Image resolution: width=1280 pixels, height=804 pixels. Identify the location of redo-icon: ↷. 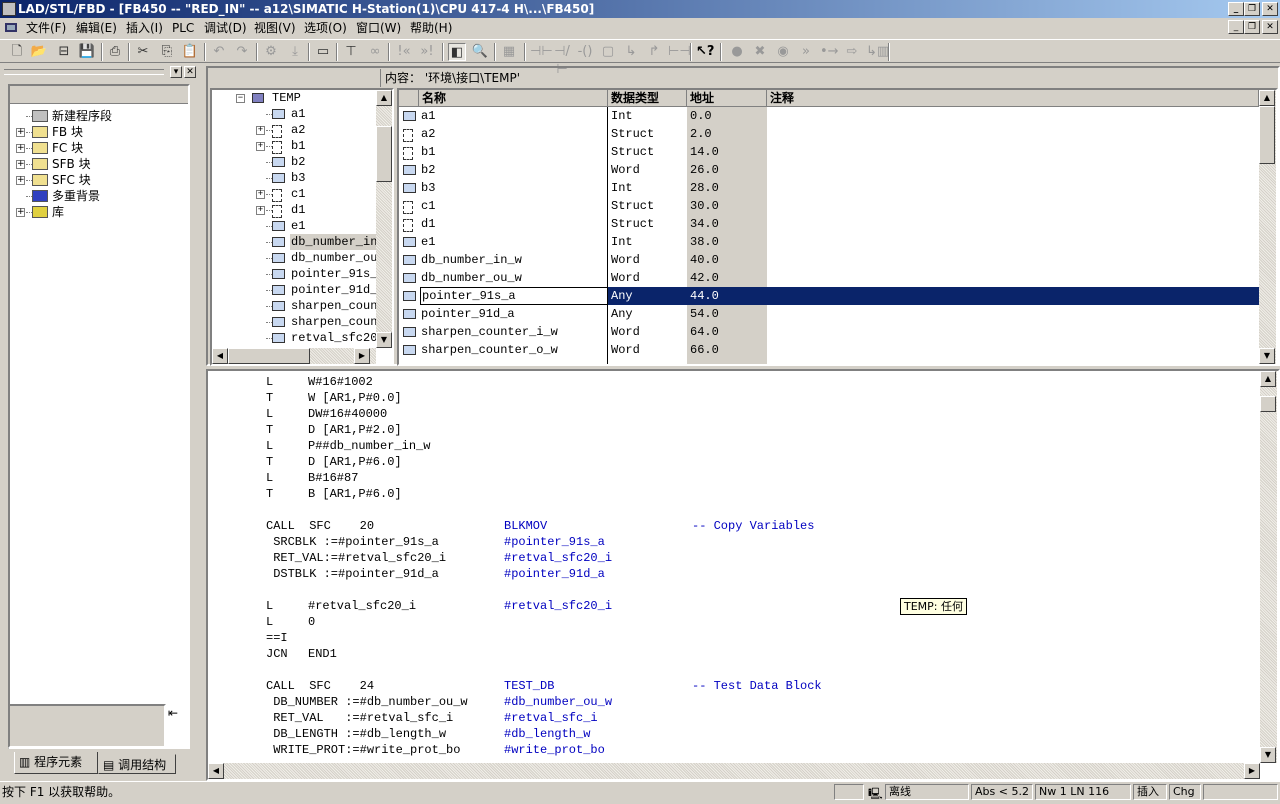
(242, 52).